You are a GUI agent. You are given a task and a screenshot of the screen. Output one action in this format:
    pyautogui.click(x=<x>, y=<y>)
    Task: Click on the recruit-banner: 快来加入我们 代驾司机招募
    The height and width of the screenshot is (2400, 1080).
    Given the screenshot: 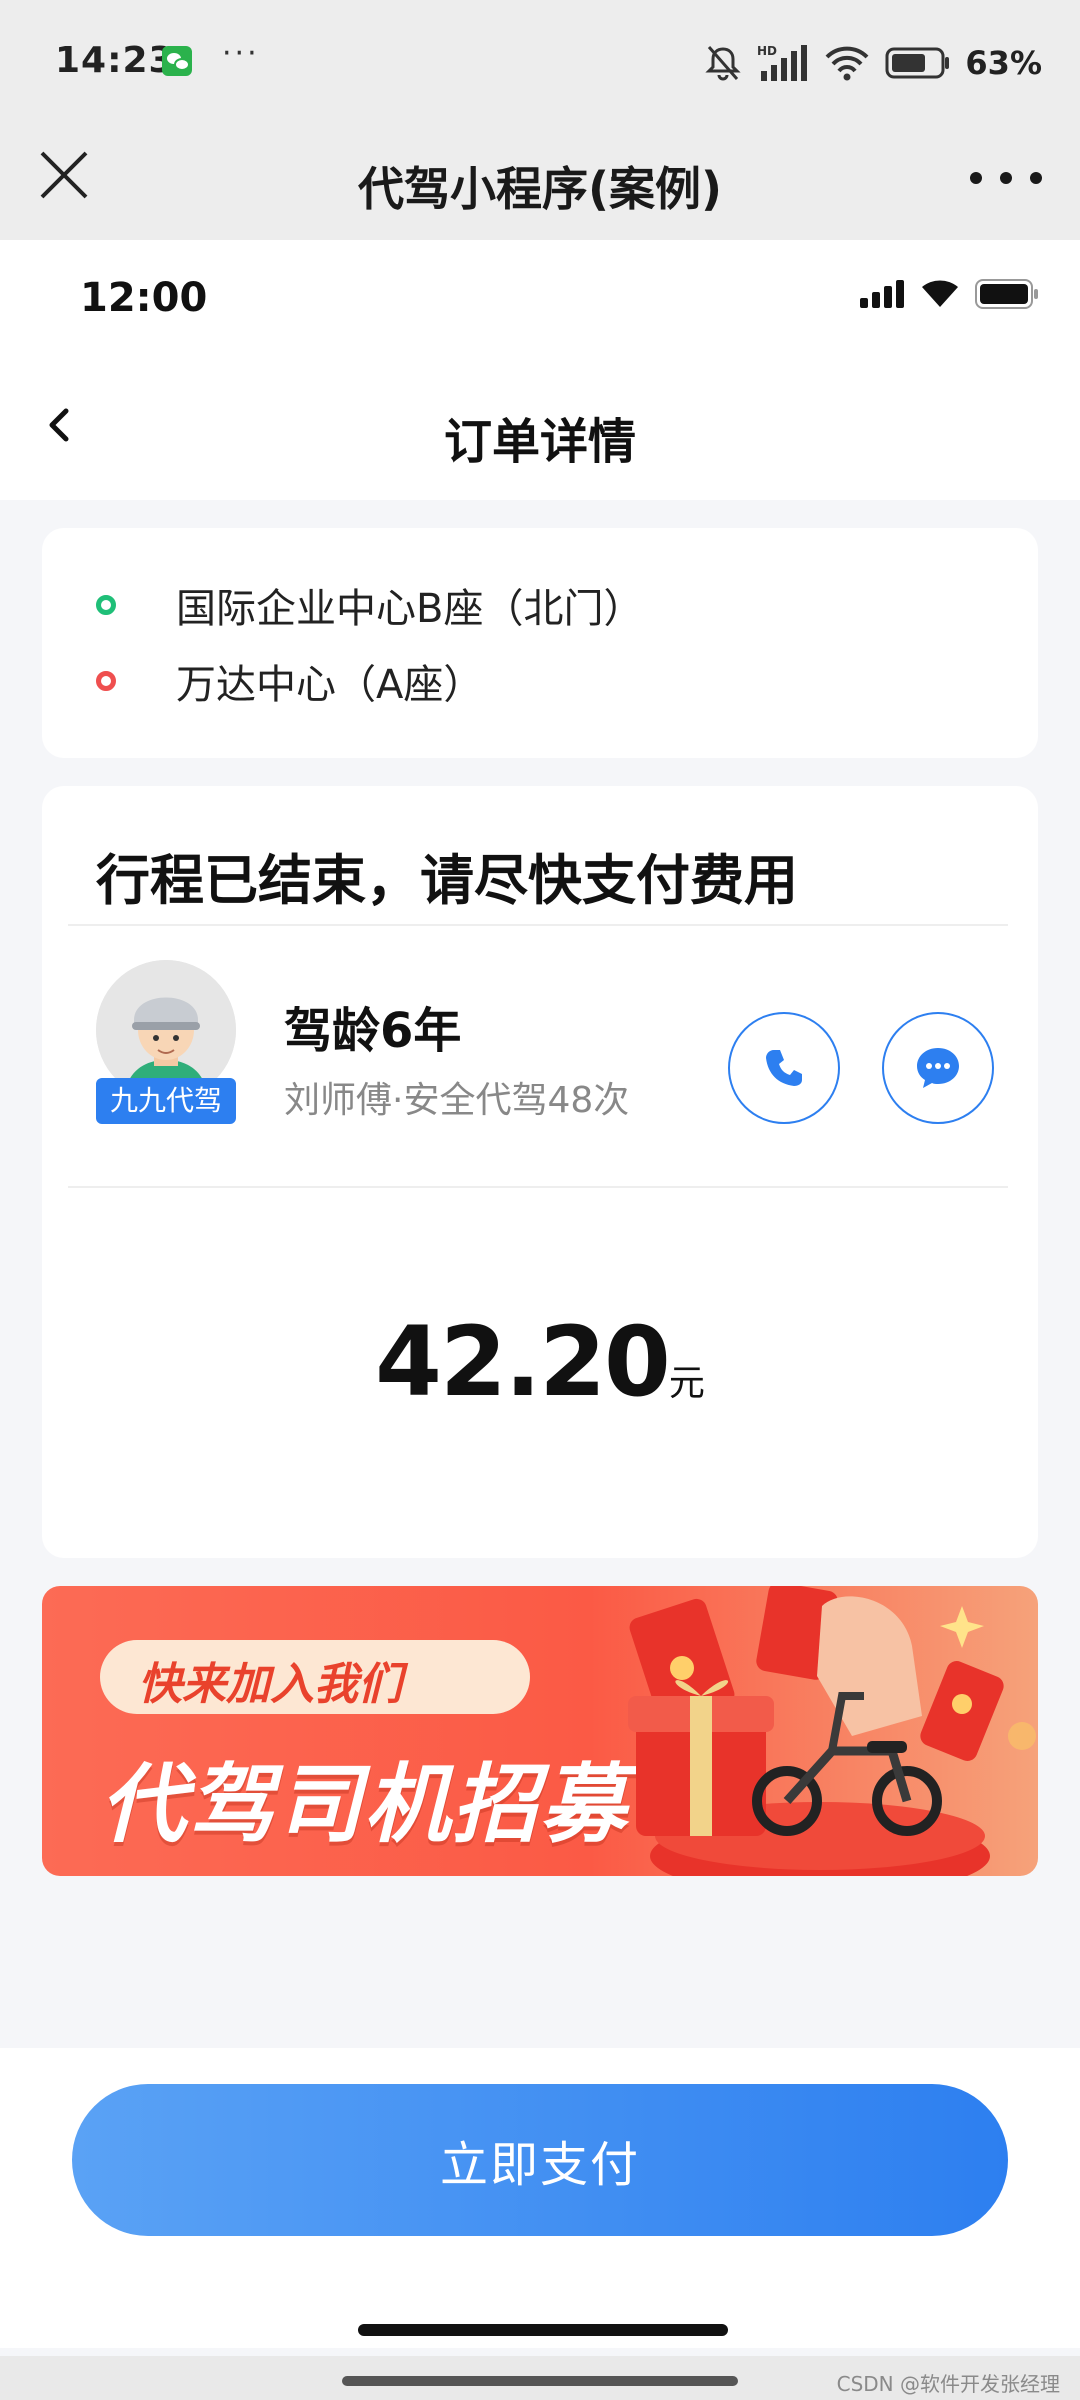 What is the action you would take?
    pyautogui.click(x=540, y=1731)
    